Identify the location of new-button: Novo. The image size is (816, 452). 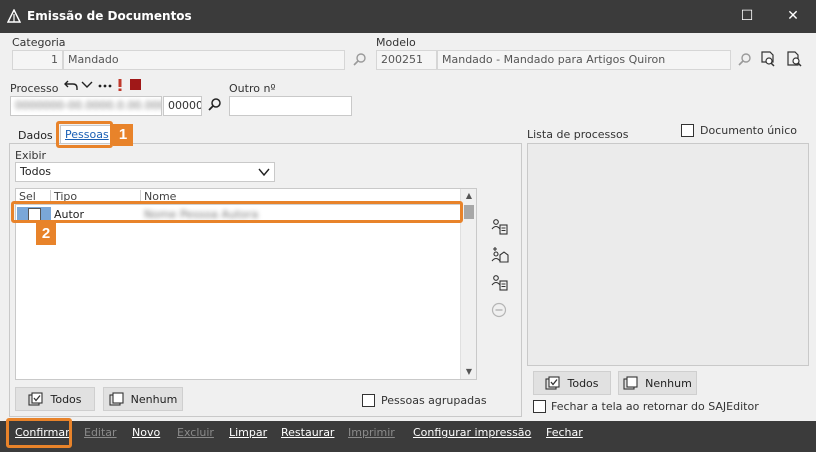
(146, 436).